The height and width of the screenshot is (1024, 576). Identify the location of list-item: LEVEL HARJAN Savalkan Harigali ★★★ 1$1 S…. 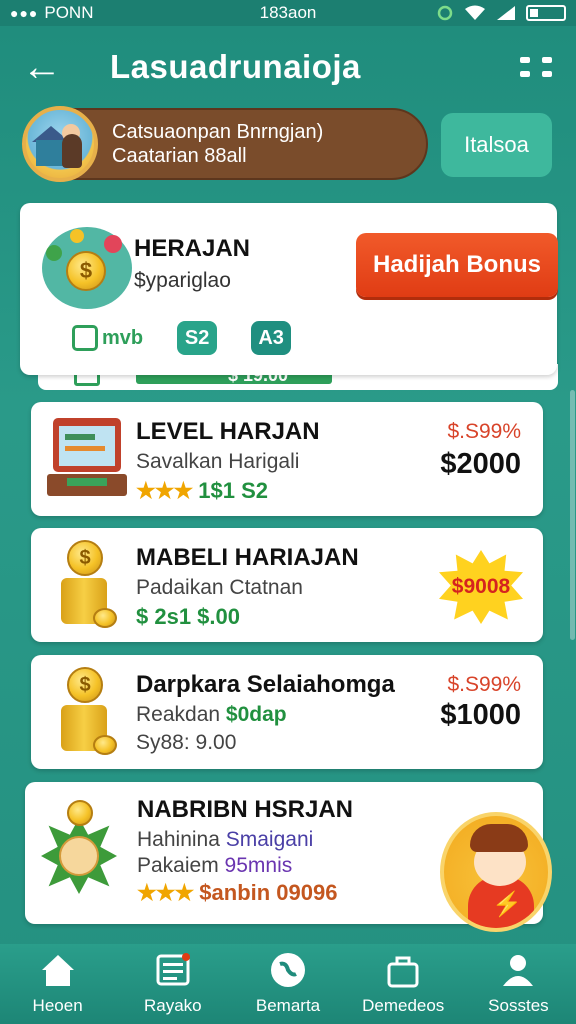
(287, 459).